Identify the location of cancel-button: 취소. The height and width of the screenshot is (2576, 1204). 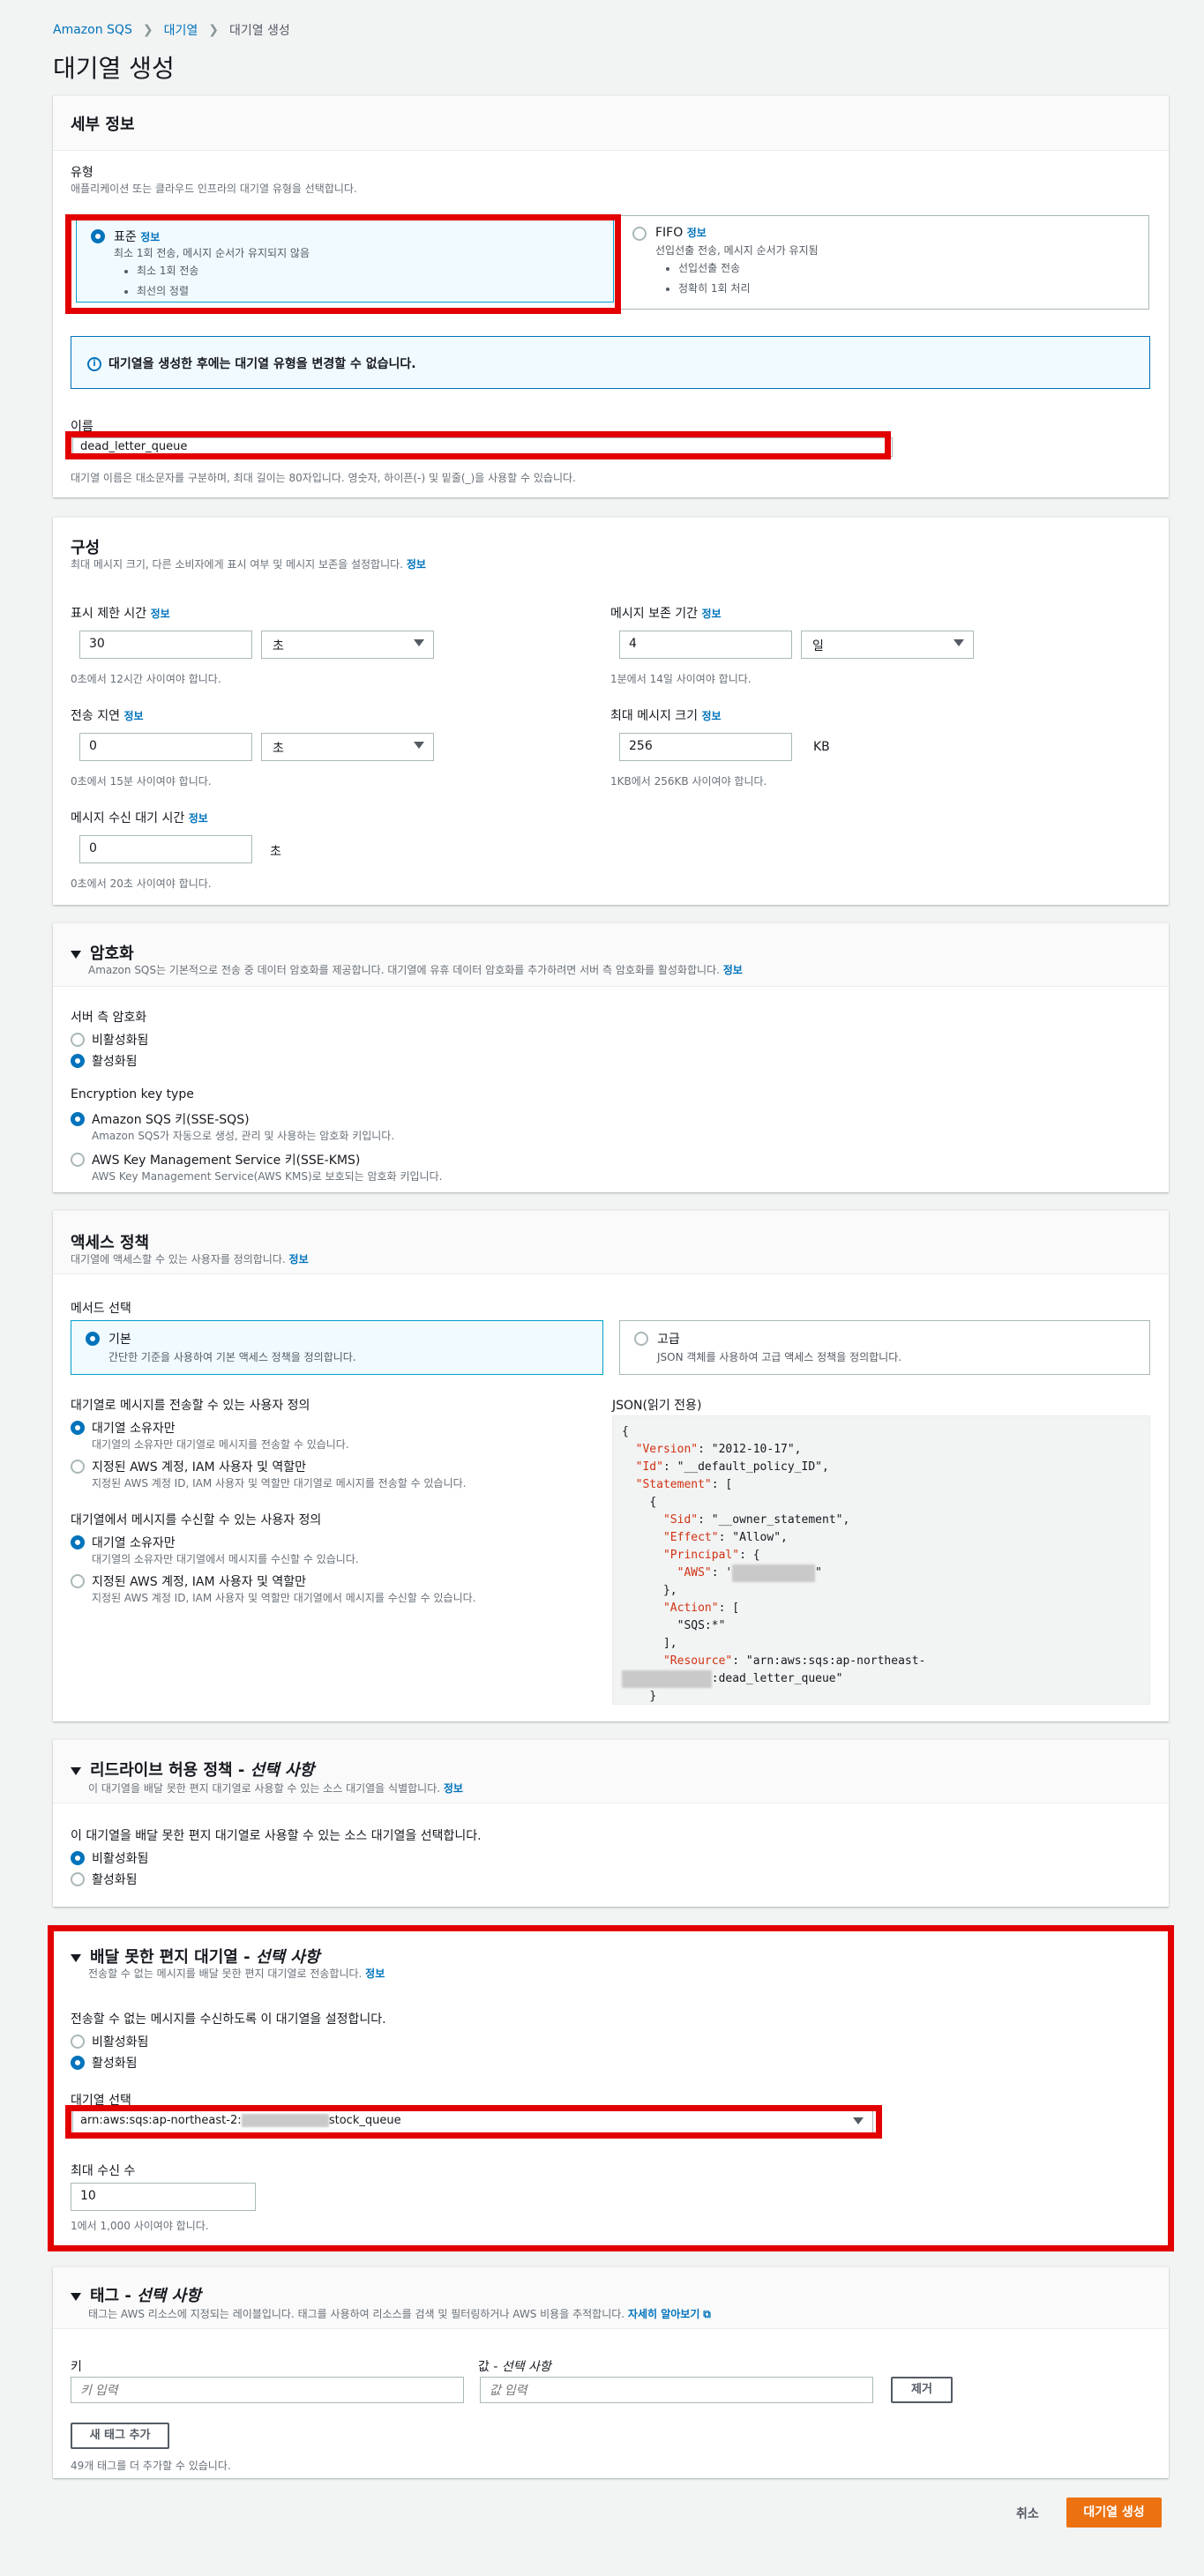
(1027, 2513).